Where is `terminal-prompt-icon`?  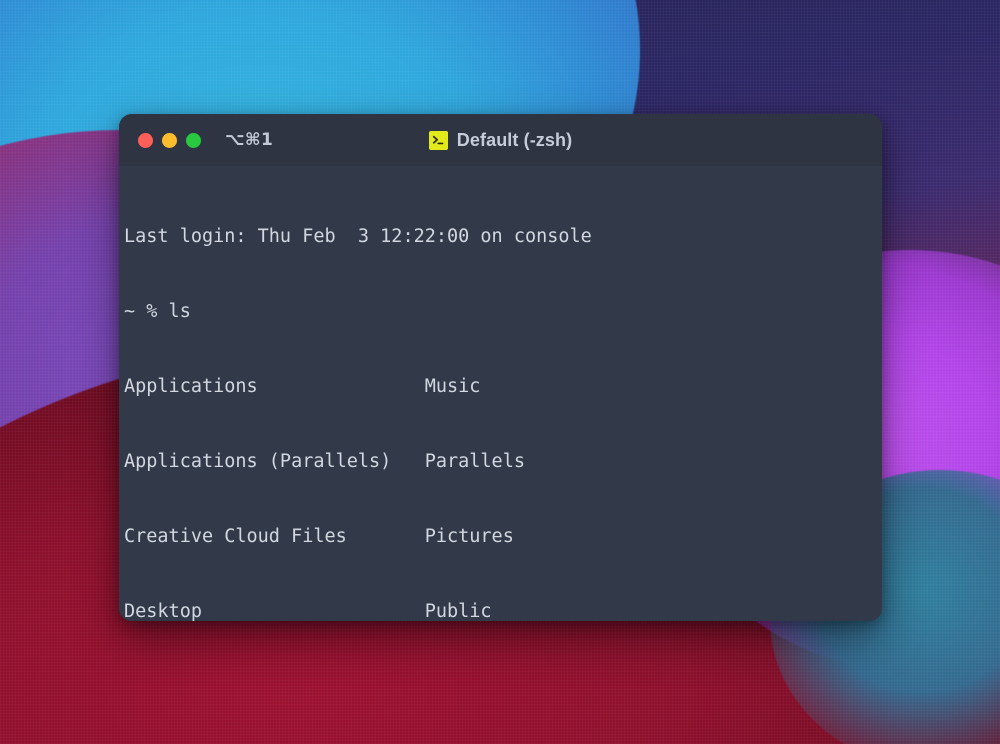
terminal-prompt-icon is located at coordinates (438, 140).